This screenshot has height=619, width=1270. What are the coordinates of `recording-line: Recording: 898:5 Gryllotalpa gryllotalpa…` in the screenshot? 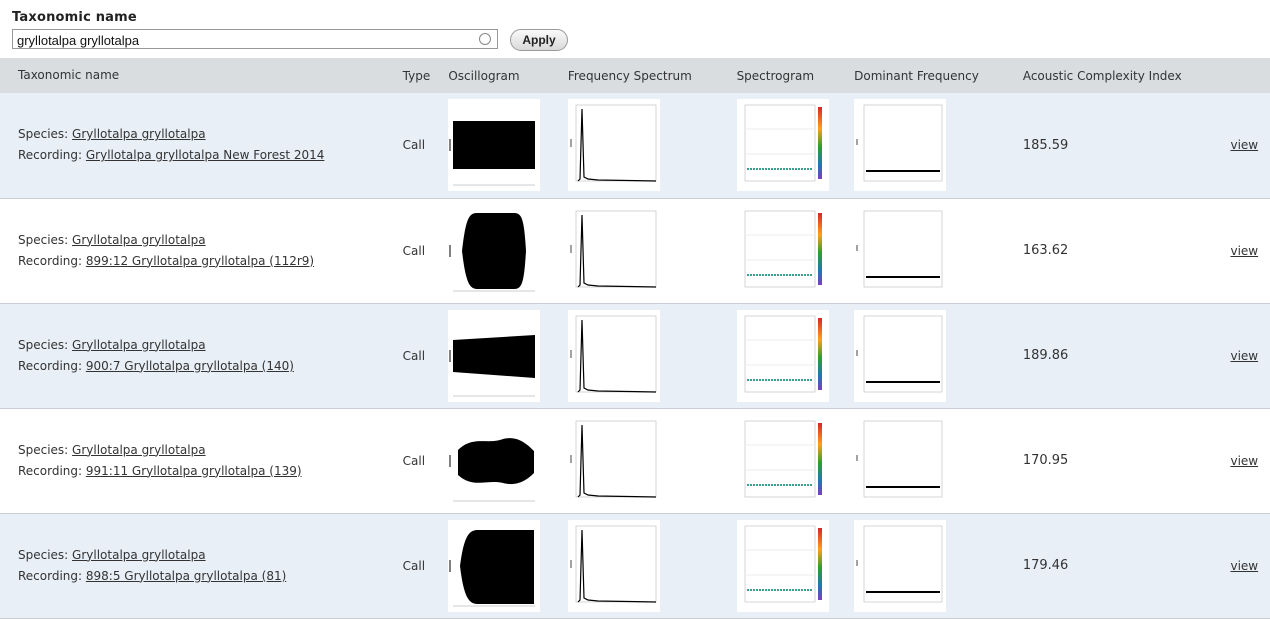 It's located at (210, 576).